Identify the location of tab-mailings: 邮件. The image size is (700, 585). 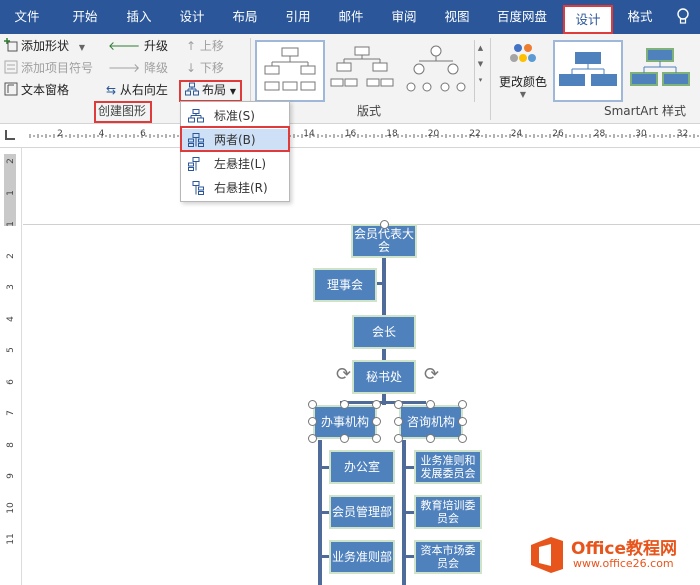
(351, 17).